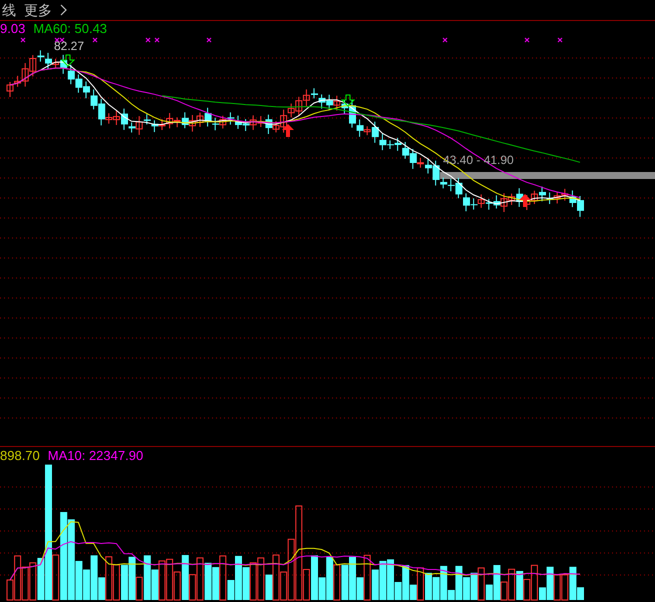 This screenshot has height=602, width=655. Describe the element at coordinates (70, 28) in the screenshot. I see `indicator-value: MA60: 50.43` at that location.